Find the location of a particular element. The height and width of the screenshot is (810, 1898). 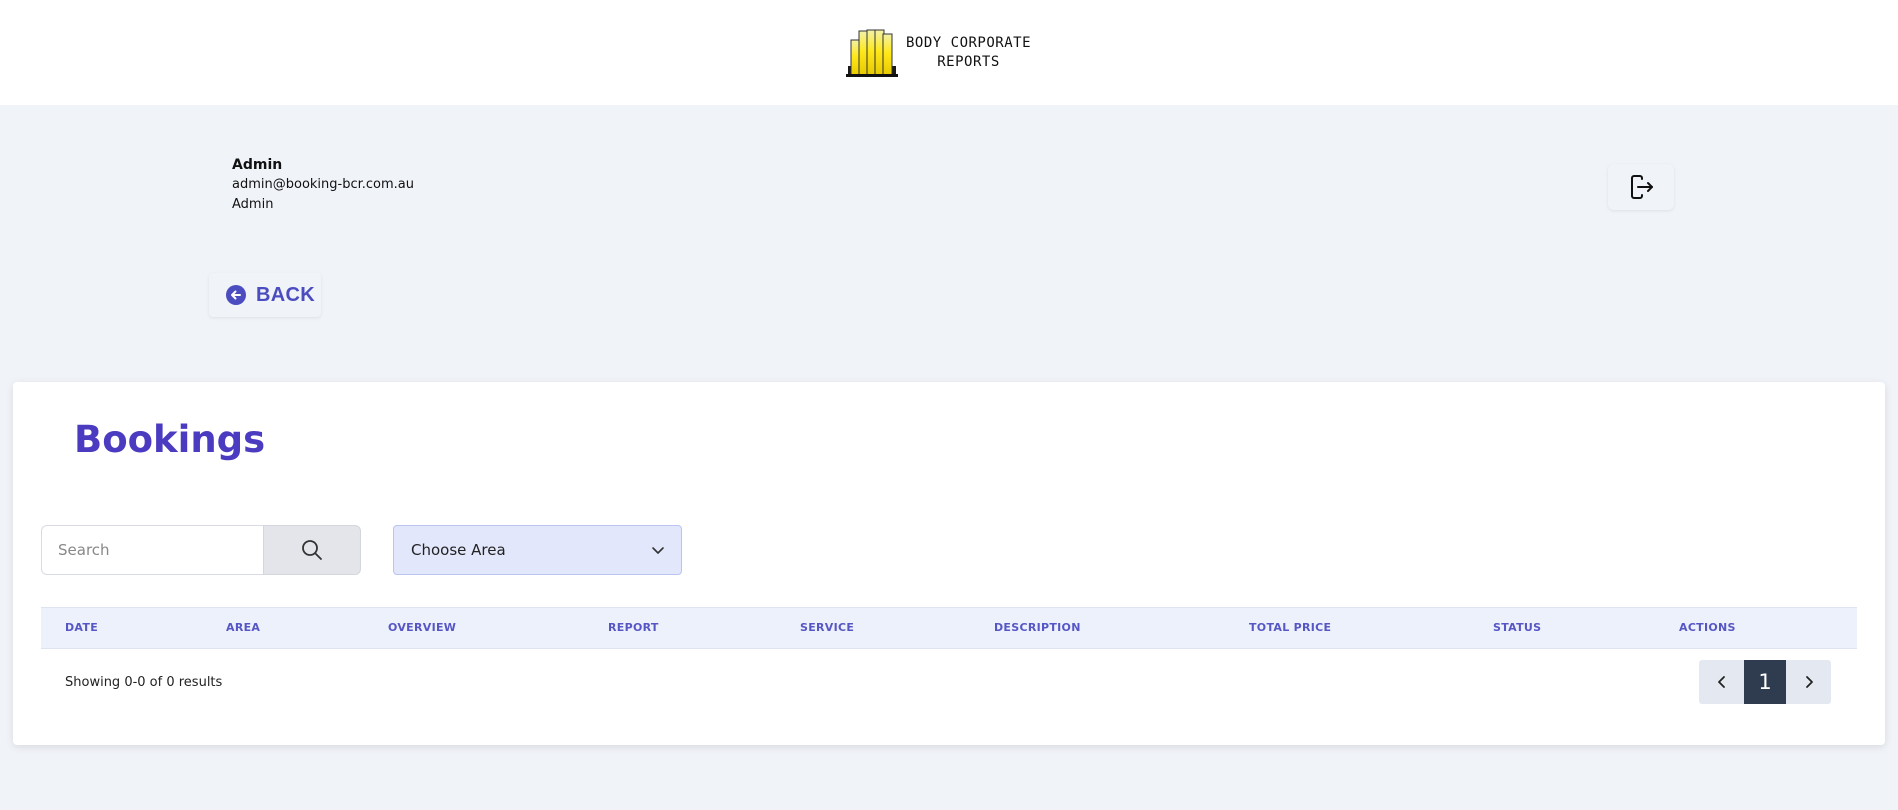

chevron-left-icon is located at coordinates (1721, 682).